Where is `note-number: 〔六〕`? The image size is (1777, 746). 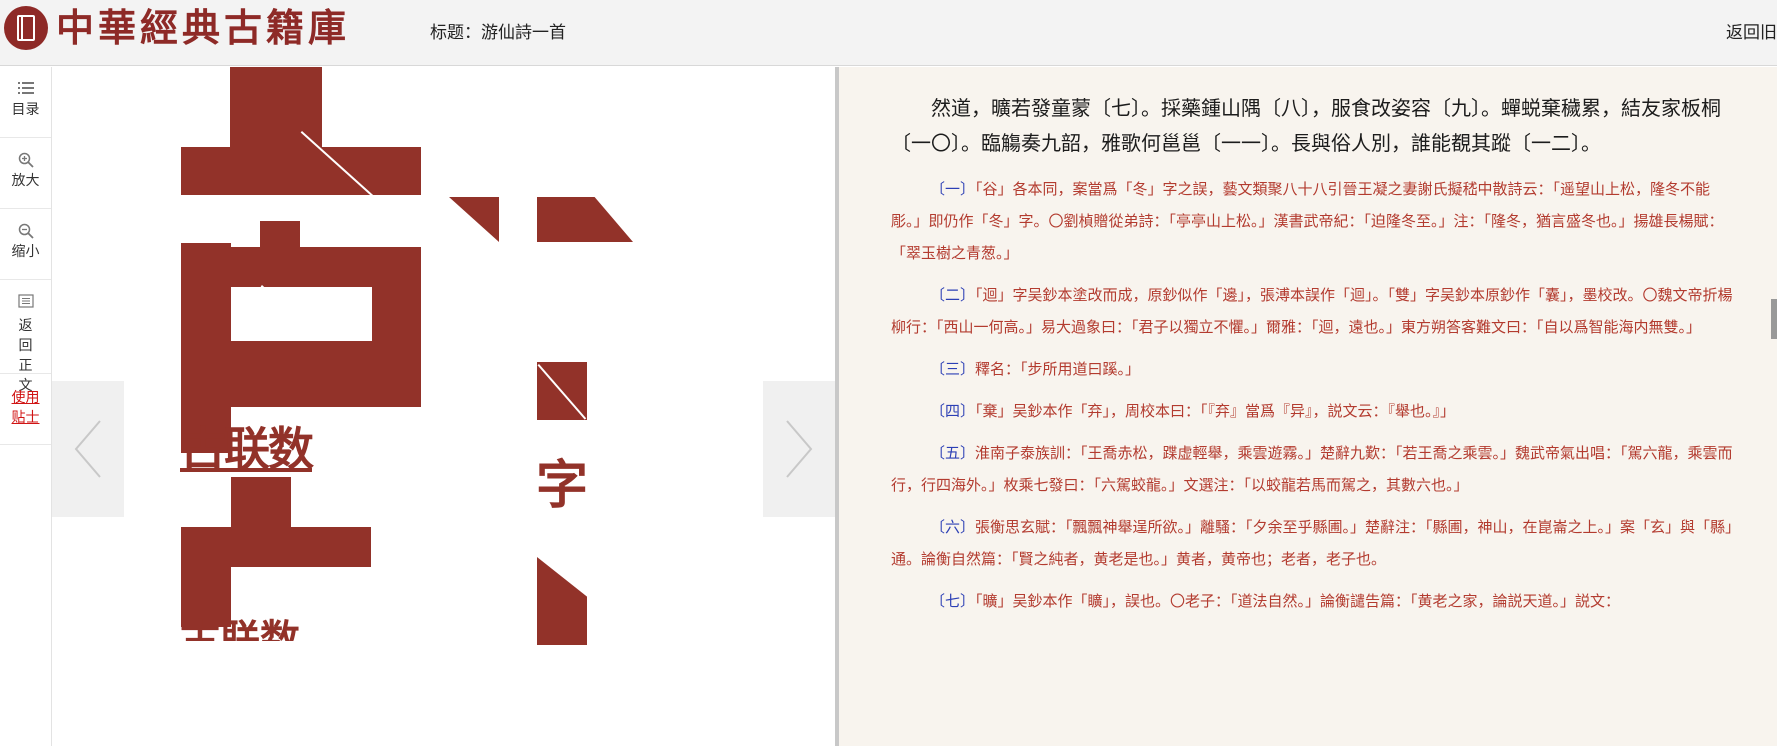 note-number: 〔六〕 is located at coordinates (952, 527).